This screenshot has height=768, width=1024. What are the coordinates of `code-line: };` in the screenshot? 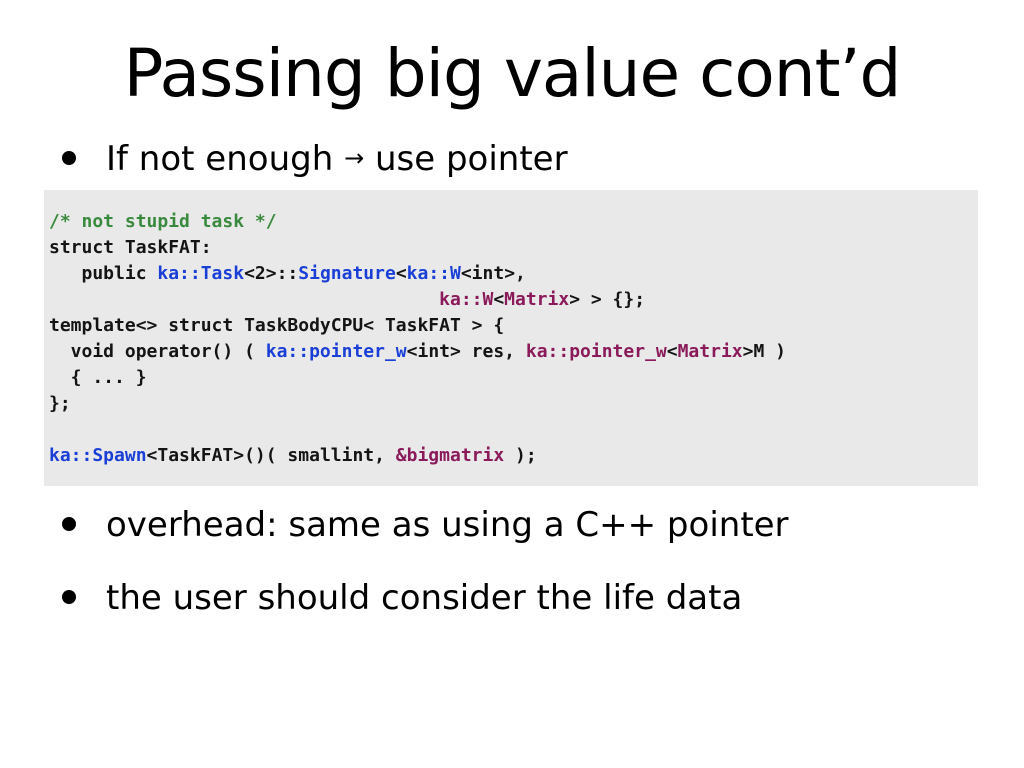 It's located at (417, 404).